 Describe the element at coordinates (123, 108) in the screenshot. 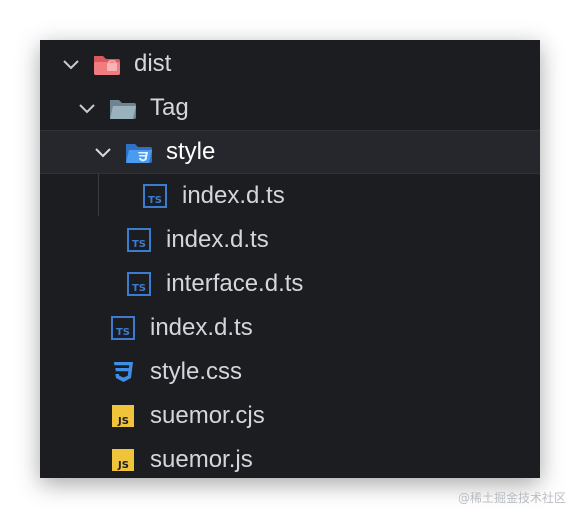

I see `folder-open-icon` at that location.